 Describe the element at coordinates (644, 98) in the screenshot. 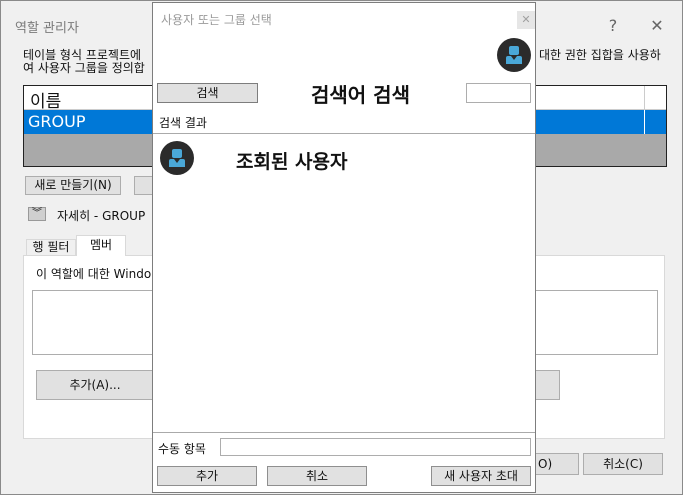

I see `column-divider` at that location.